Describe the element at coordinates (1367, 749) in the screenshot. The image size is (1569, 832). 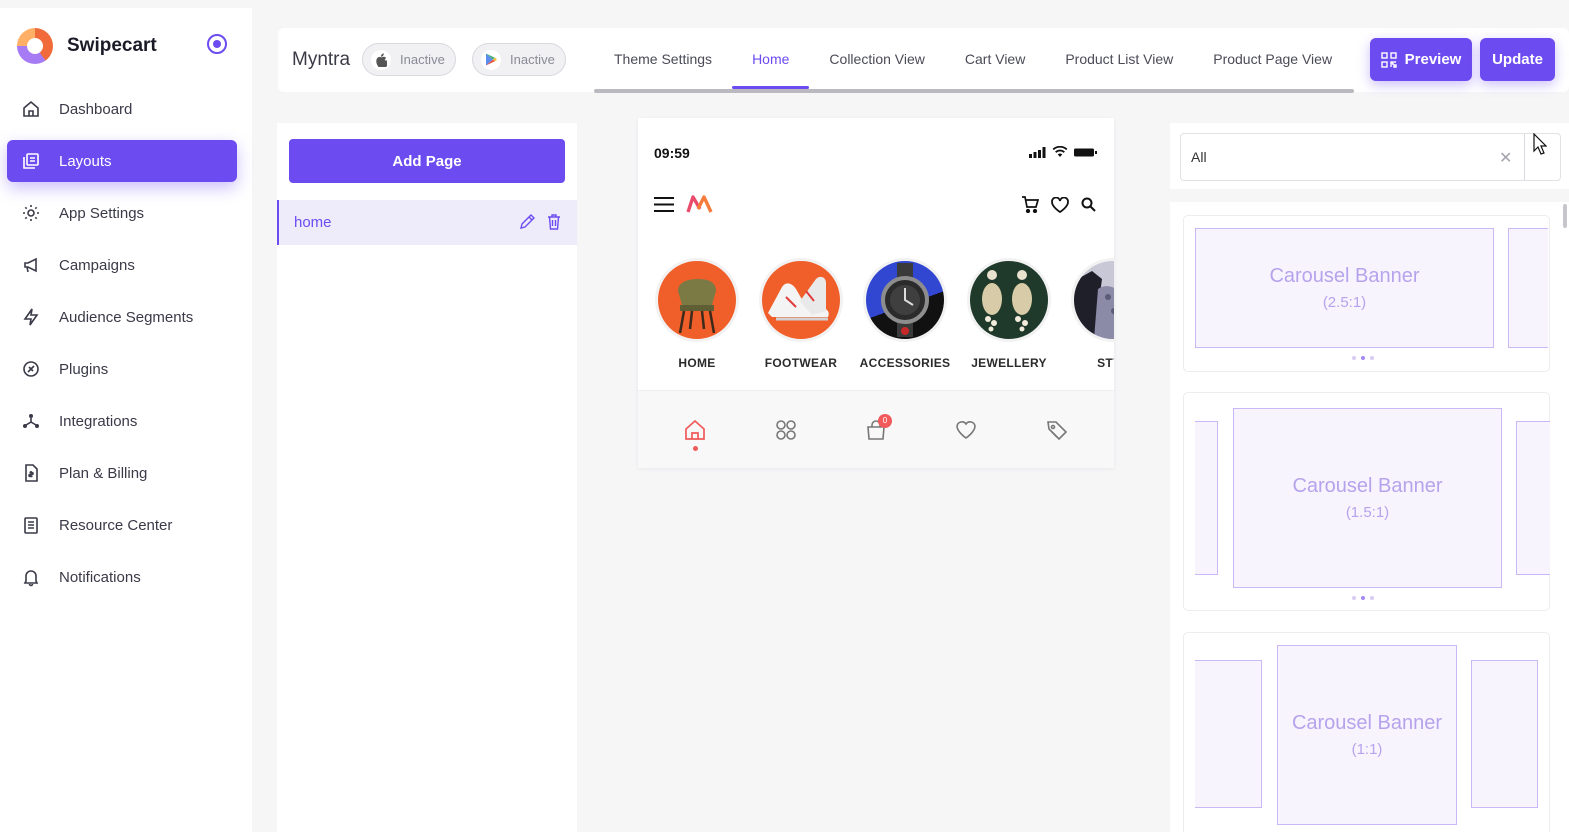
I see `widget-ratio: (1:1)` at that location.